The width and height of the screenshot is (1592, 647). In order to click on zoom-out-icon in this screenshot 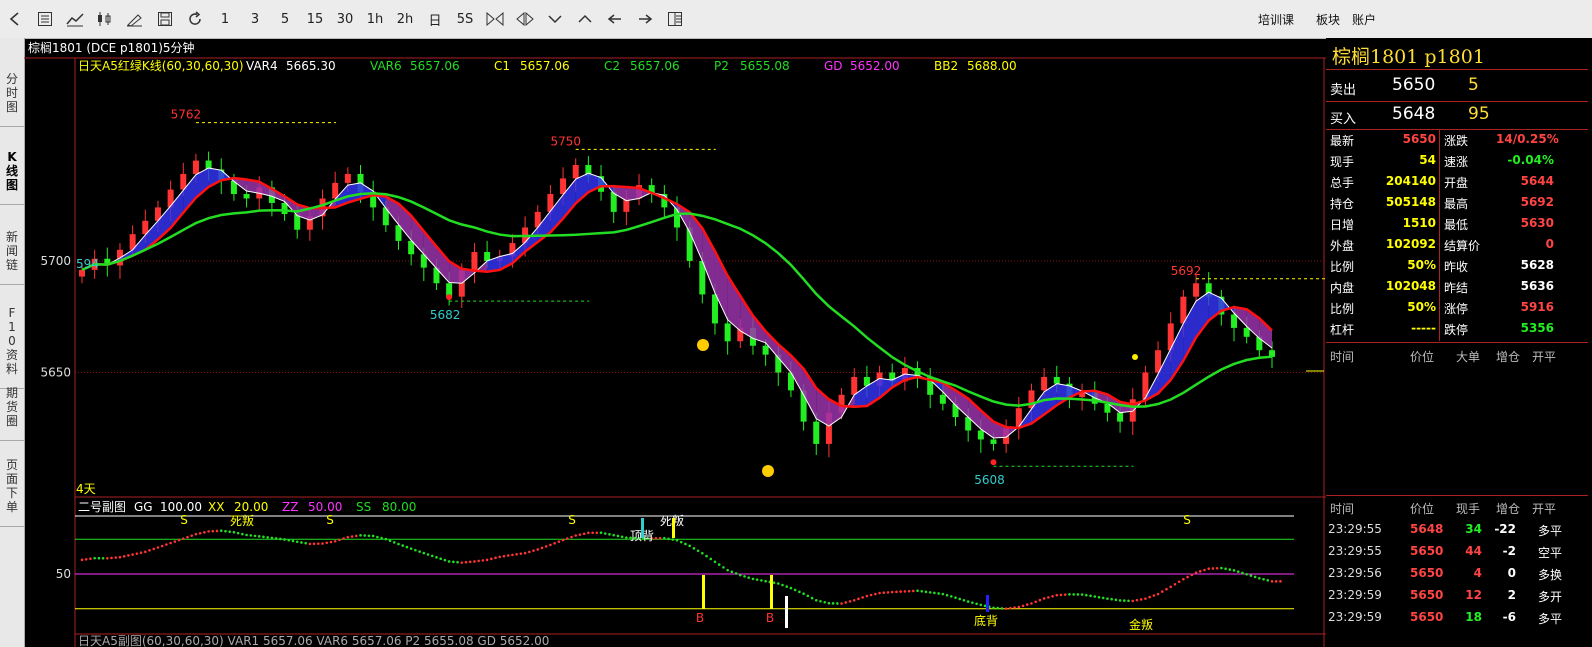, I will do `click(525, 19)`.